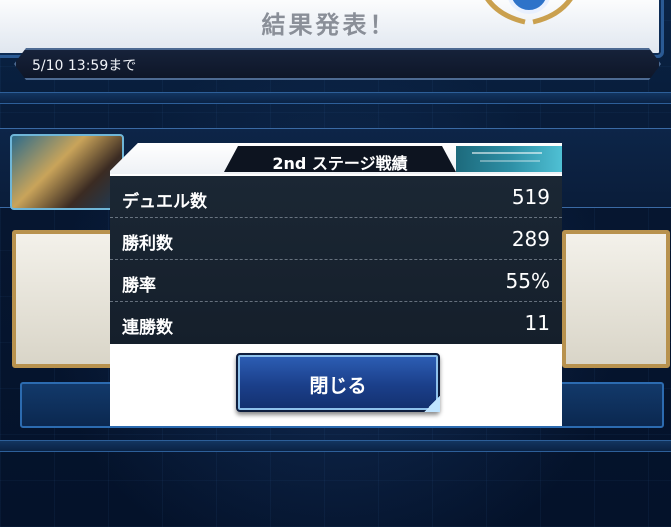  I want to click on header-decoration, so click(509, 159).